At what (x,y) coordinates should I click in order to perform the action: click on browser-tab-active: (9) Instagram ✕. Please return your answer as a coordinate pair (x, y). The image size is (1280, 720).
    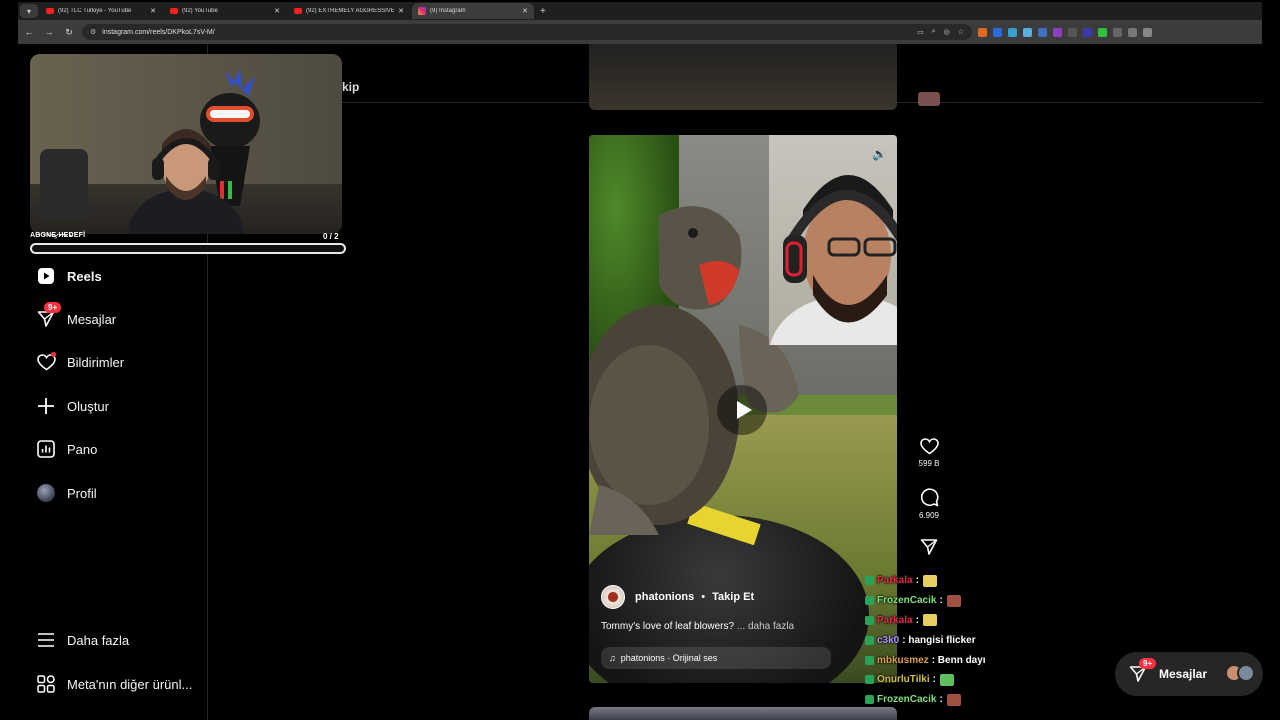
    Looking at the image, I should click on (473, 11).